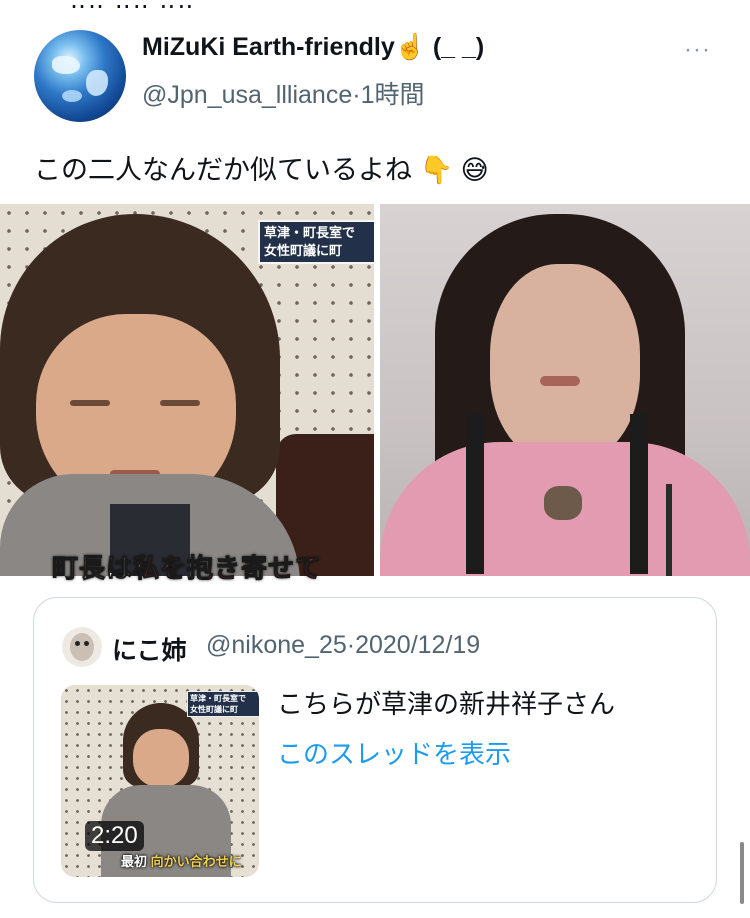 Image resolution: width=750 pixels, height=918 pixels. I want to click on author-handle: @Jpn_usa_llliance, so click(247, 95).